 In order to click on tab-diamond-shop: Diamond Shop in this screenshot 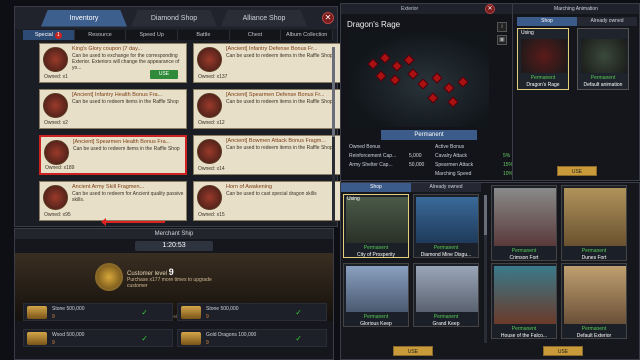, I will do `click(174, 18)`.